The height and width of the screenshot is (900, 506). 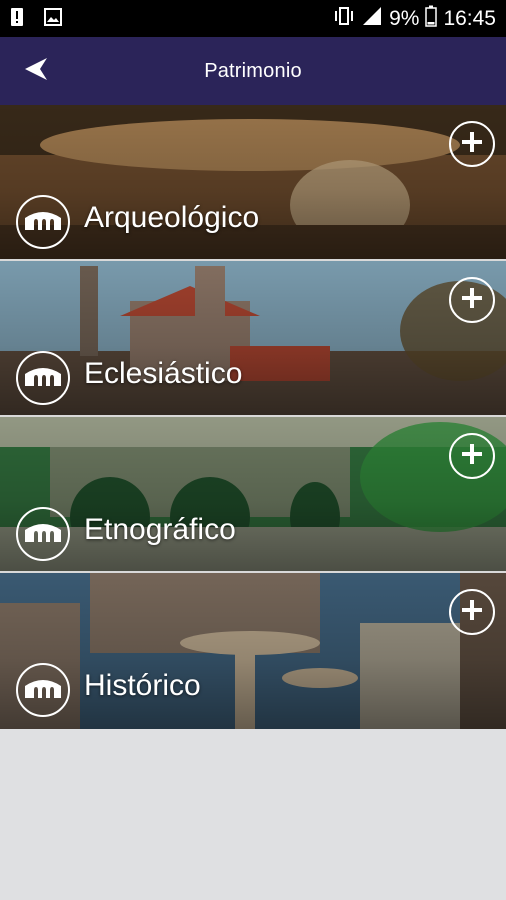 I want to click on alert-icon, so click(x=17, y=19).